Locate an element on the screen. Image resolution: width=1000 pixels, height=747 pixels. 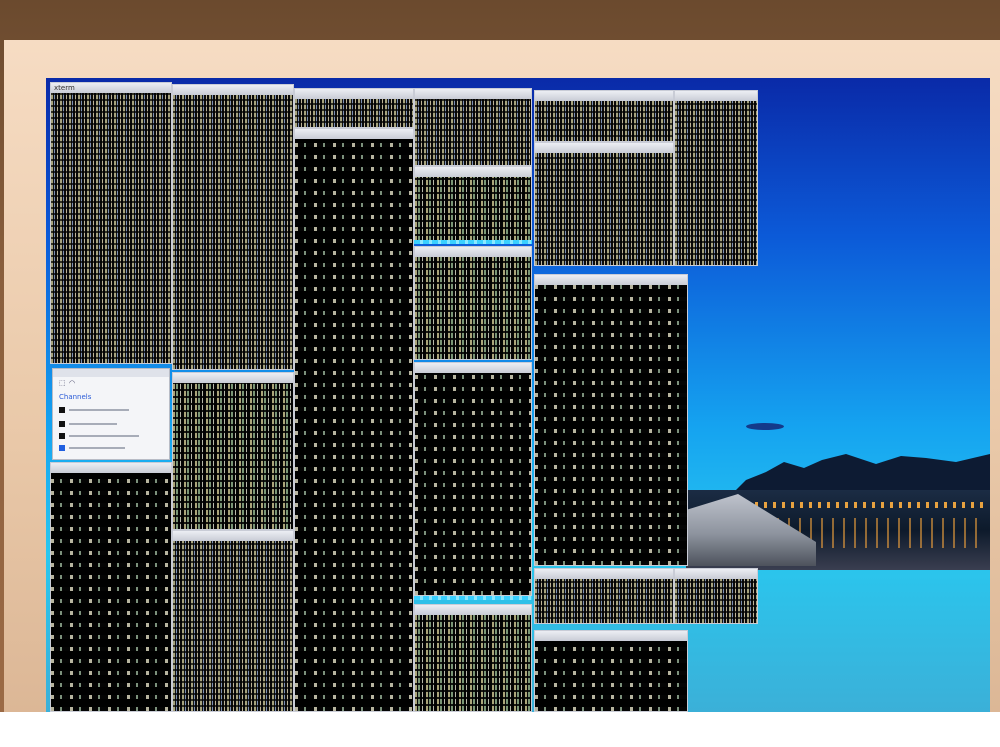
terminal-window: xterm is located at coordinates (111, 223).